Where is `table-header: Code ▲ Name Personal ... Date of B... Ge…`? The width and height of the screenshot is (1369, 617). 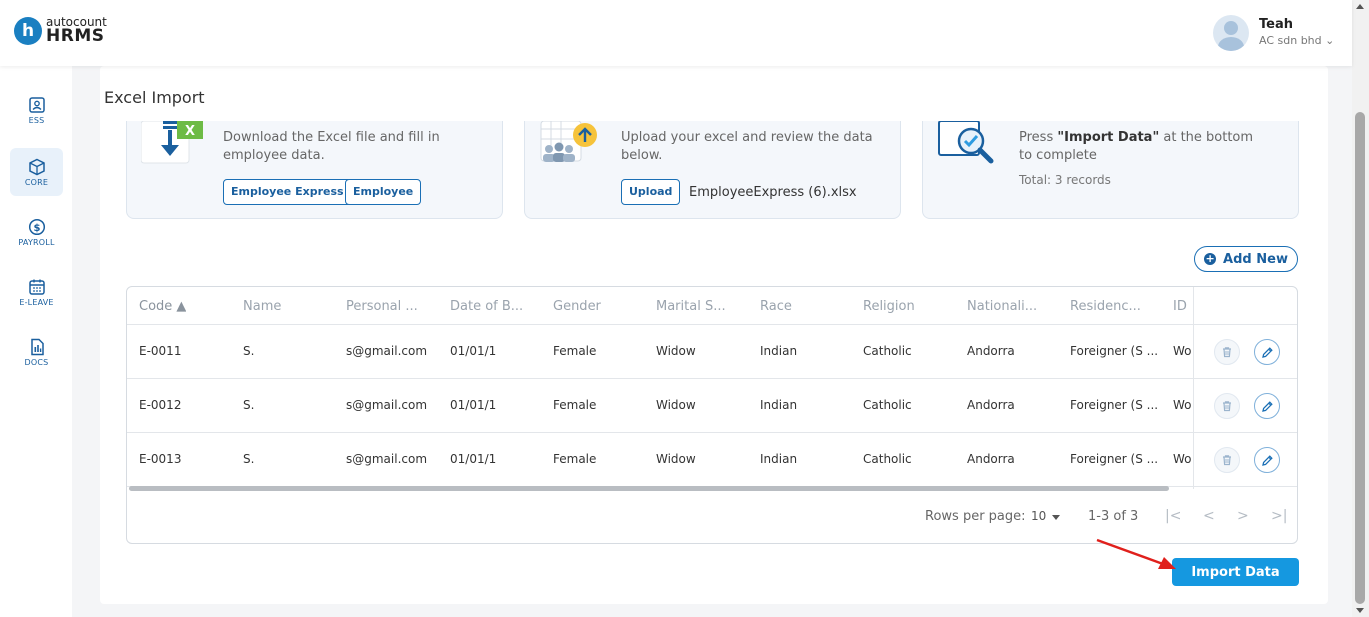 table-header: Code ▲ Name Personal ... Date of B... Ge… is located at coordinates (660, 306).